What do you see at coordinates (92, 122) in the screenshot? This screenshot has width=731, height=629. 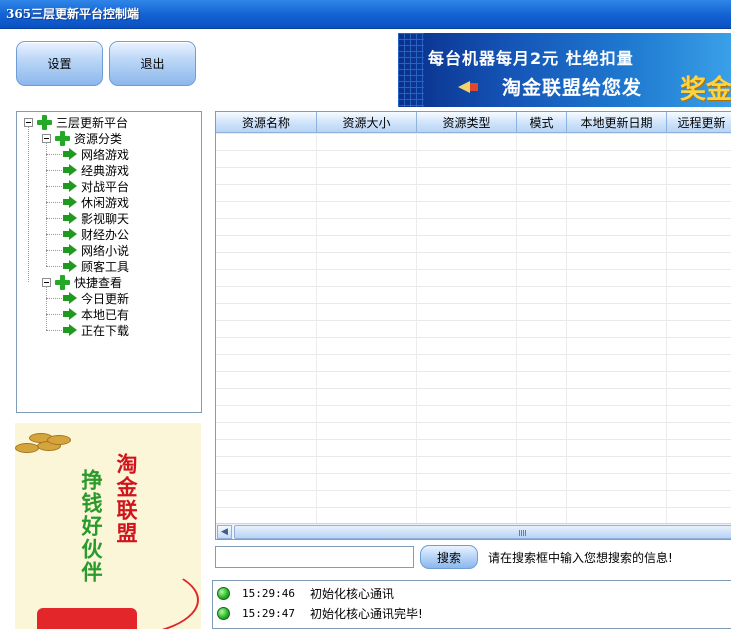 I see `tree-item-label: 三层更新平台` at bounding box center [92, 122].